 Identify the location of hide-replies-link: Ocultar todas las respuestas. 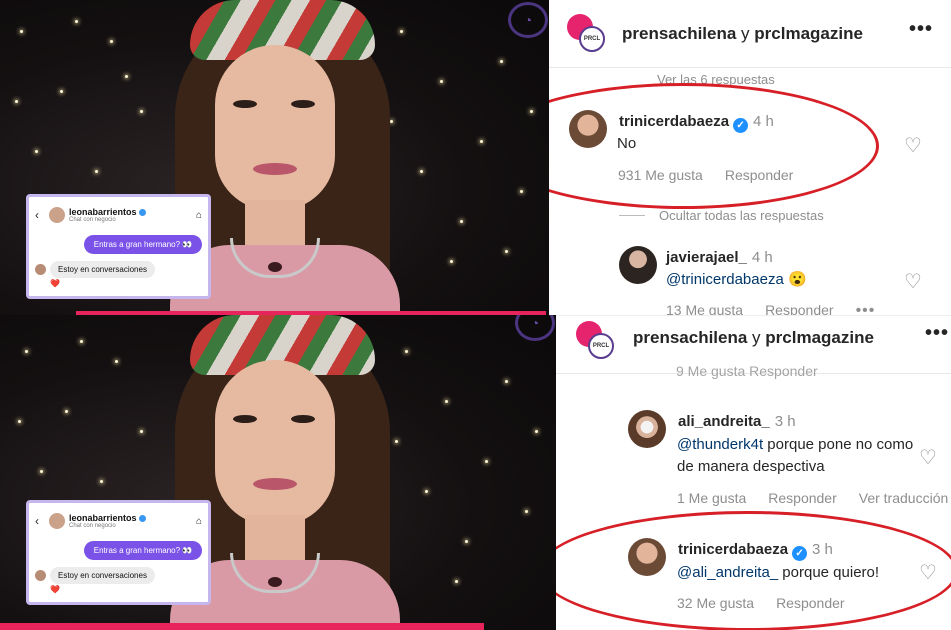
(741, 215).